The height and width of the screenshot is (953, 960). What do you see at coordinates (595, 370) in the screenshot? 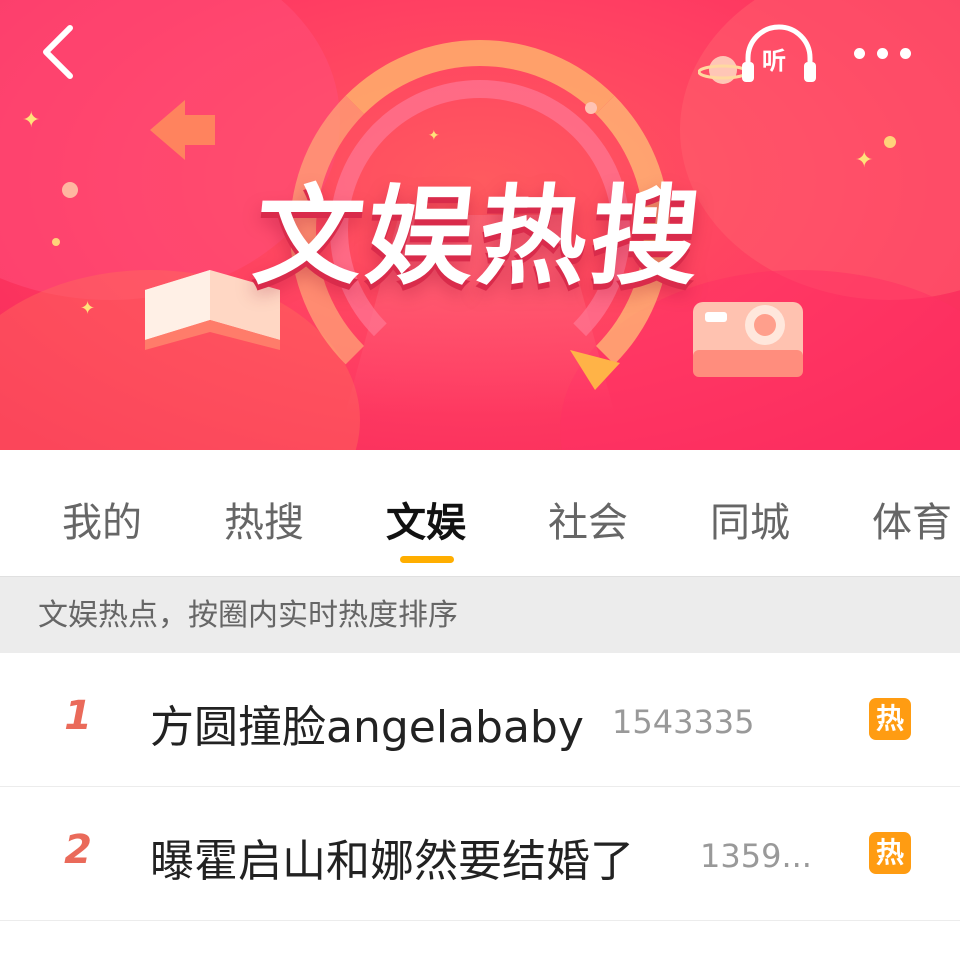
I see `triangle-decoration-icon` at bounding box center [595, 370].